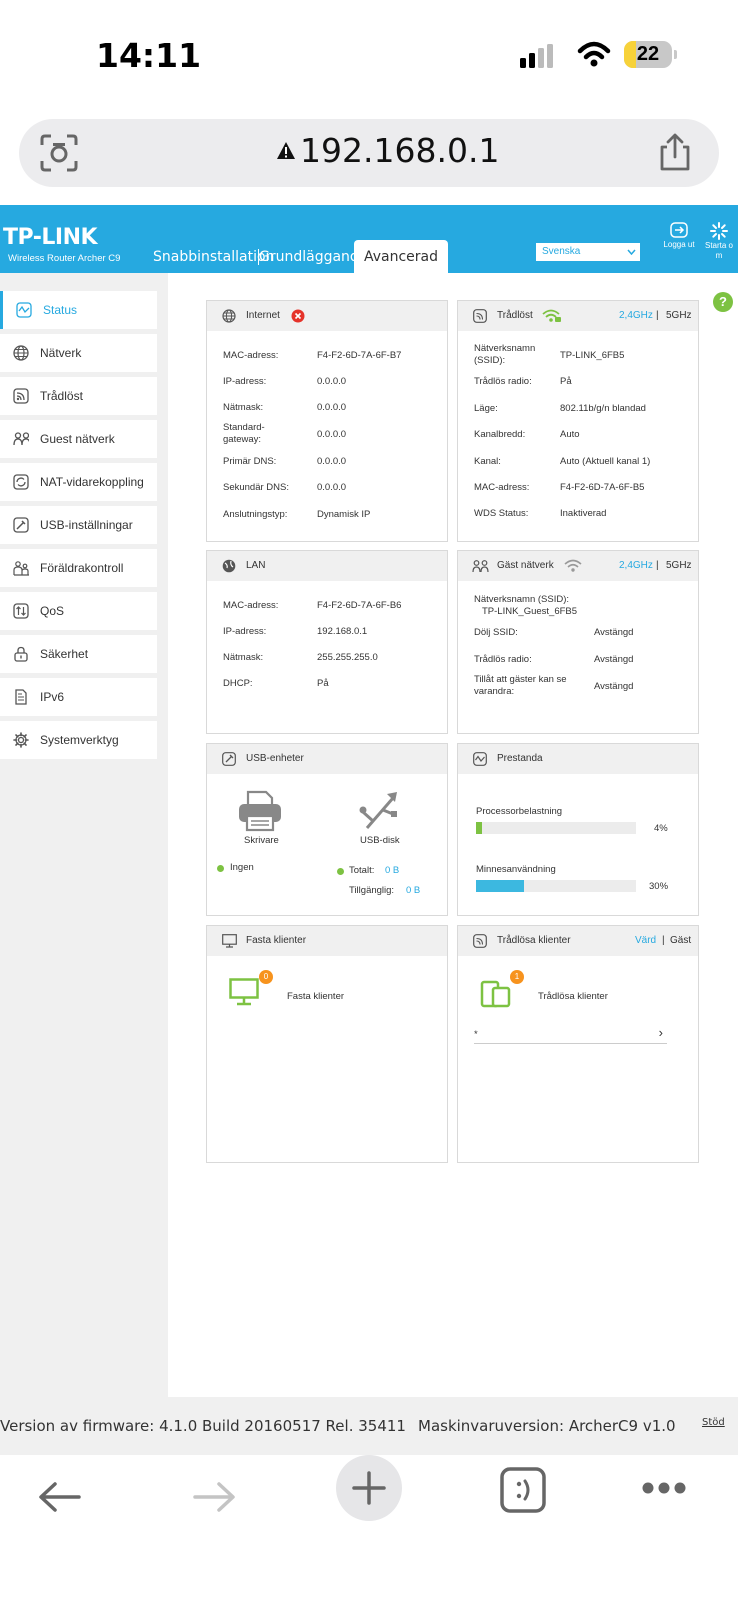  What do you see at coordinates (256, 565) in the screenshot?
I see `lan-title: LAN` at bounding box center [256, 565].